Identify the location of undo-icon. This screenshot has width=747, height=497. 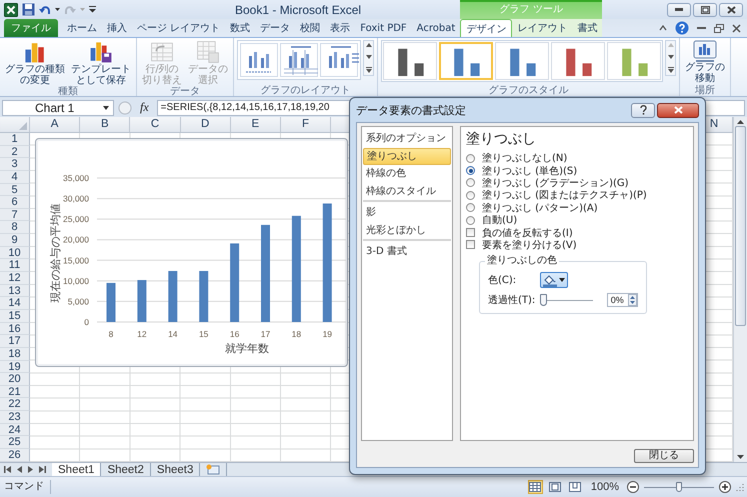
(45, 10).